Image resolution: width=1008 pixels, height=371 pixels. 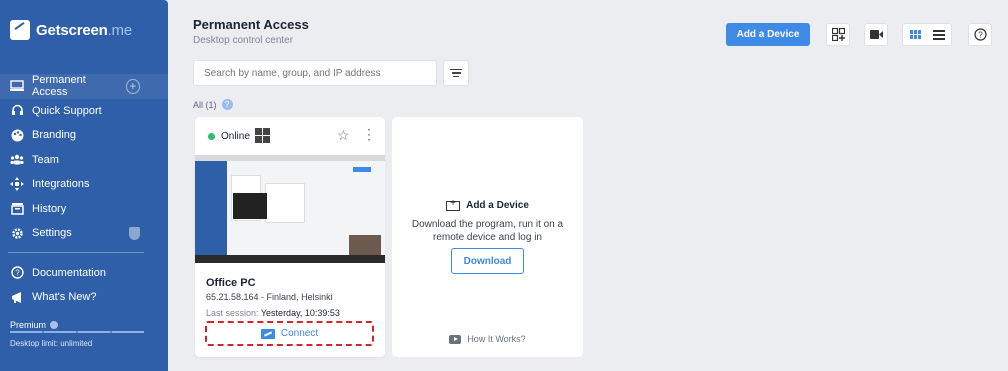 I want to click on premium-text: Premium, so click(x=28, y=325).